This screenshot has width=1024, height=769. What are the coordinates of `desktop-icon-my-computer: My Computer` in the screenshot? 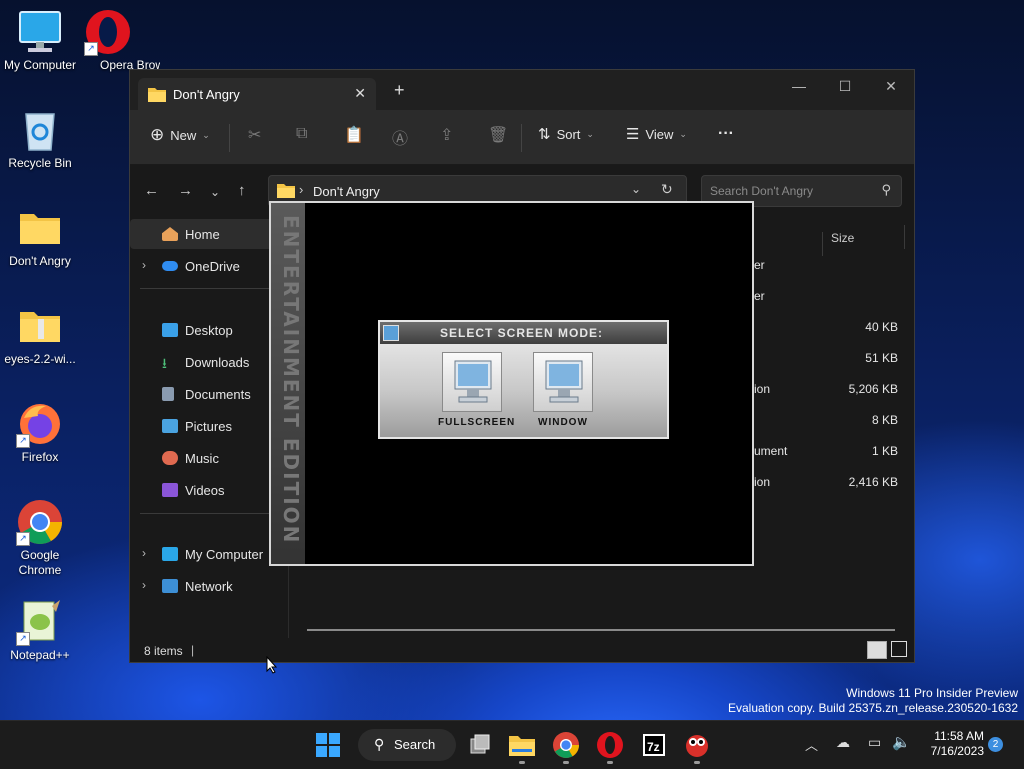 It's located at (40, 40).